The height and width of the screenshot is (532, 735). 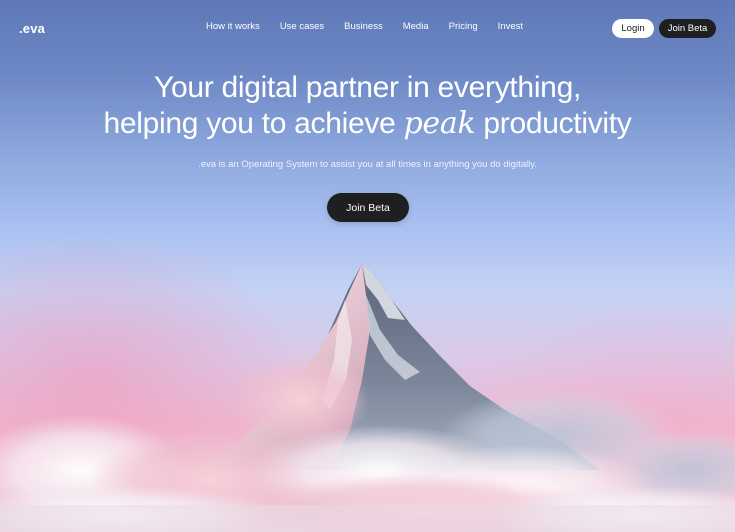 What do you see at coordinates (416, 26) in the screenshot?
I see `nav-item-media: Media` at bounding box center [416, 26].